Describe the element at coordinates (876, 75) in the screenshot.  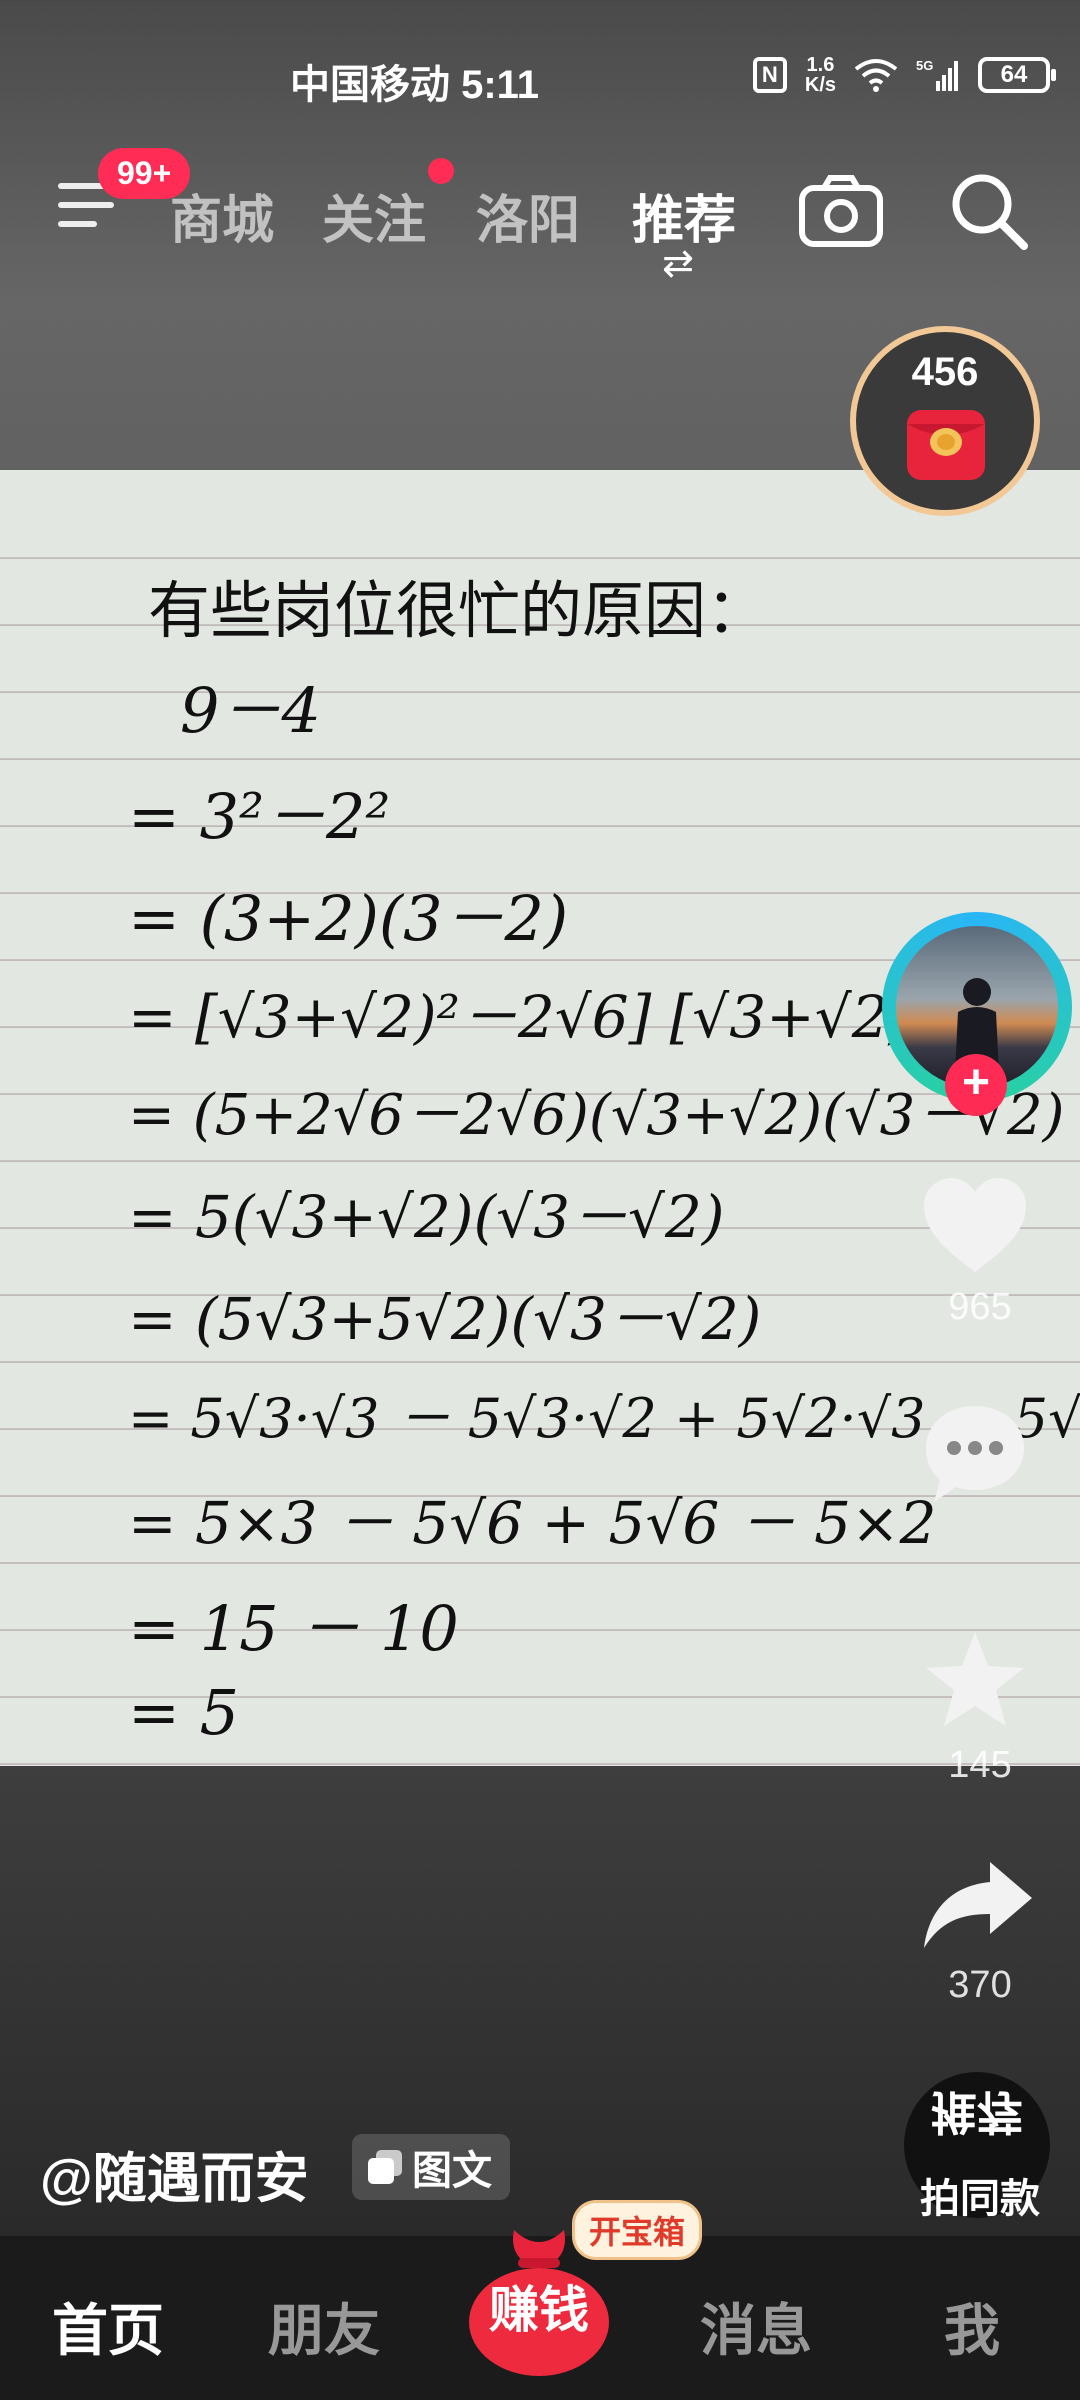
I see `wifi-icon` at that location.